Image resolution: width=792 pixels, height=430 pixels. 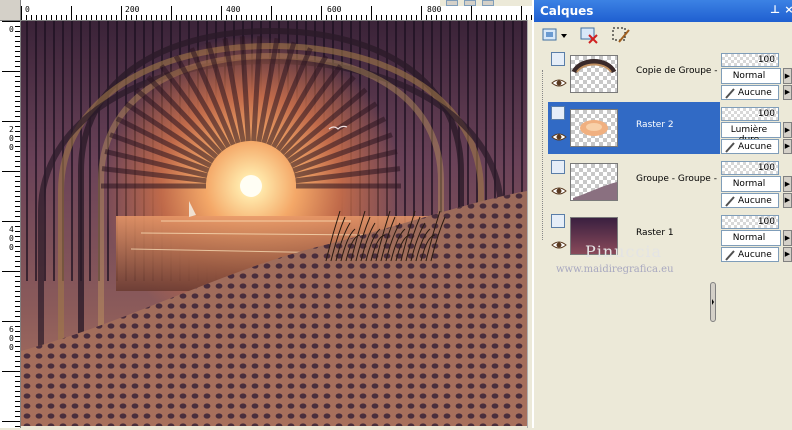 I want to click on panel-splitter, so click(x=712, y=237).